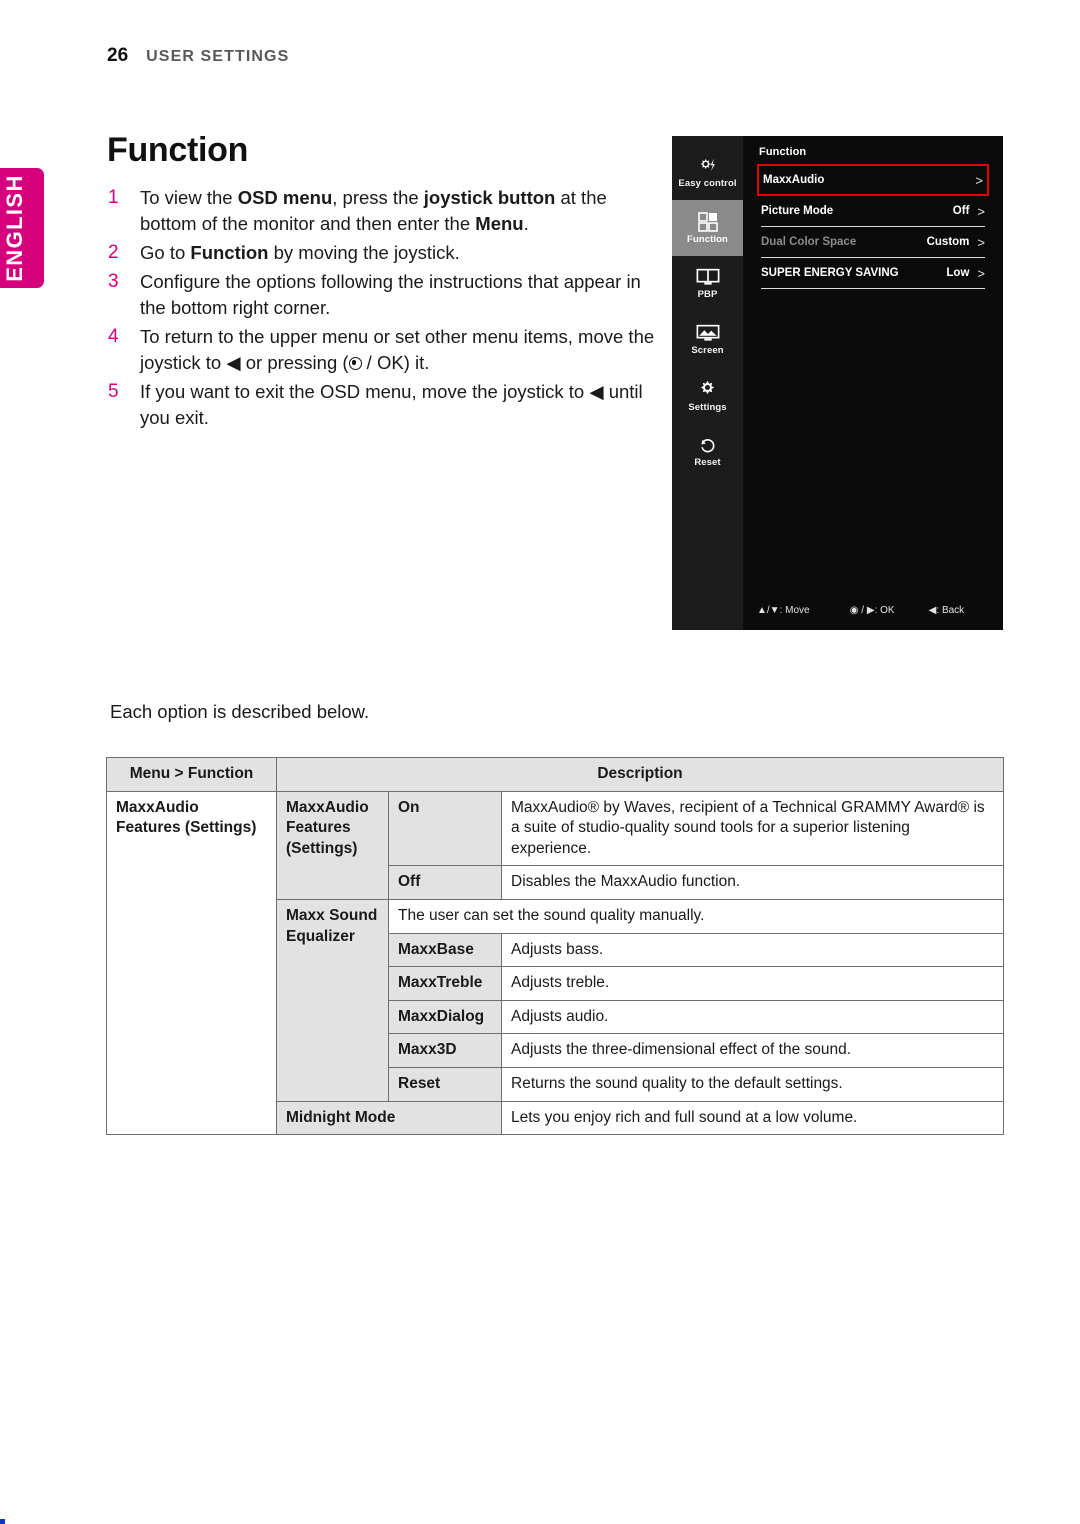 Image resolution: width=1080 pixels, height=1524 pixels. What do you see at coordinates (118, 55) in the screenshot?
I see `page-number: 26` at bounding box center [118, 55].